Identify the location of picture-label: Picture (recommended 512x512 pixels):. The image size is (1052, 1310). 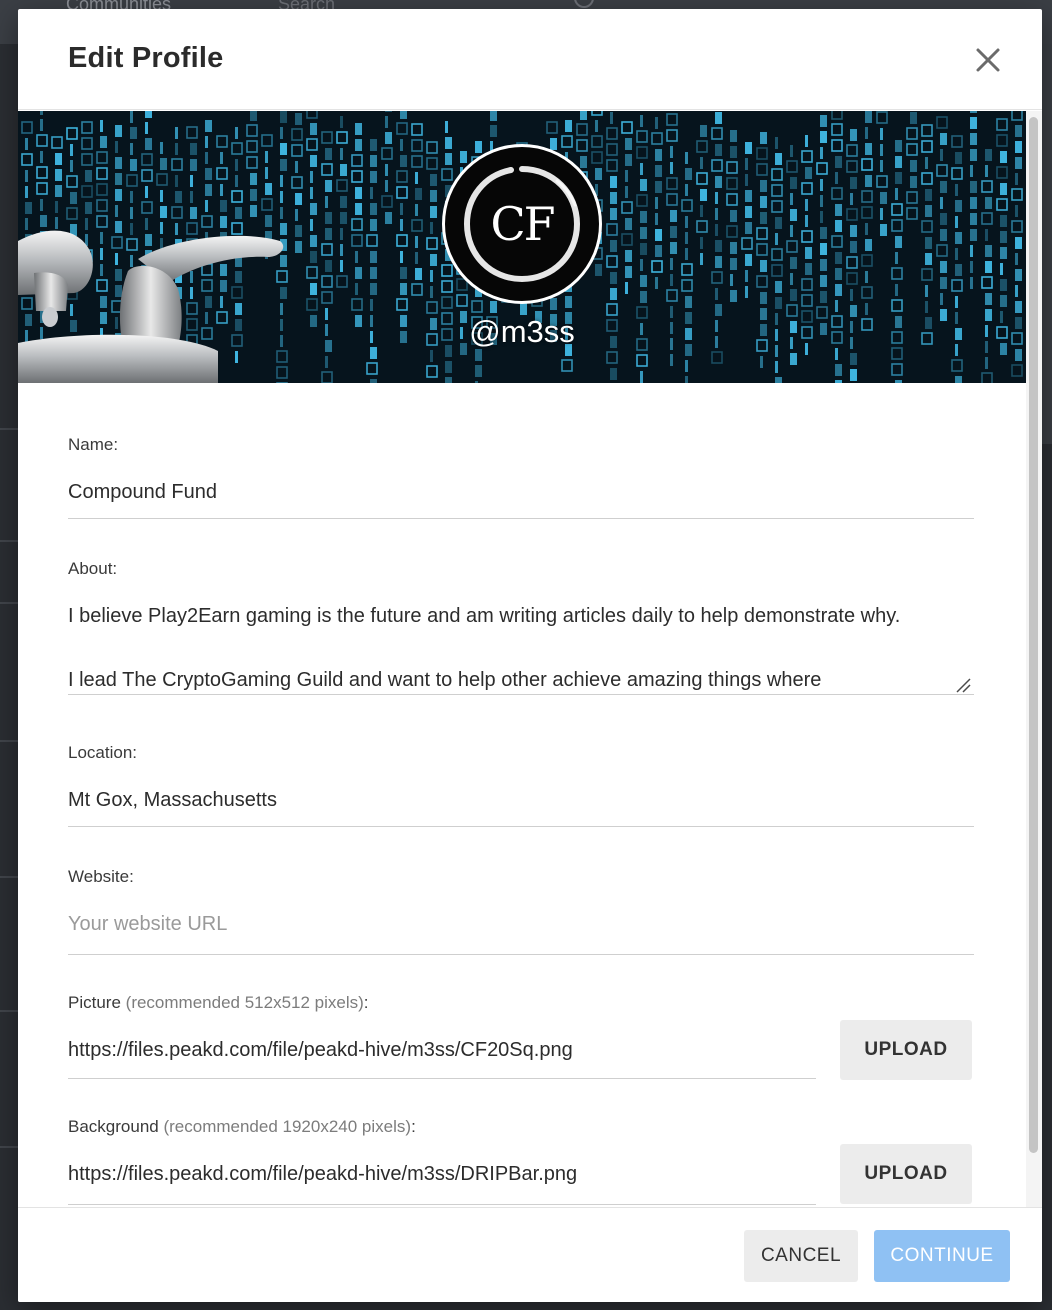
(521, 1003).